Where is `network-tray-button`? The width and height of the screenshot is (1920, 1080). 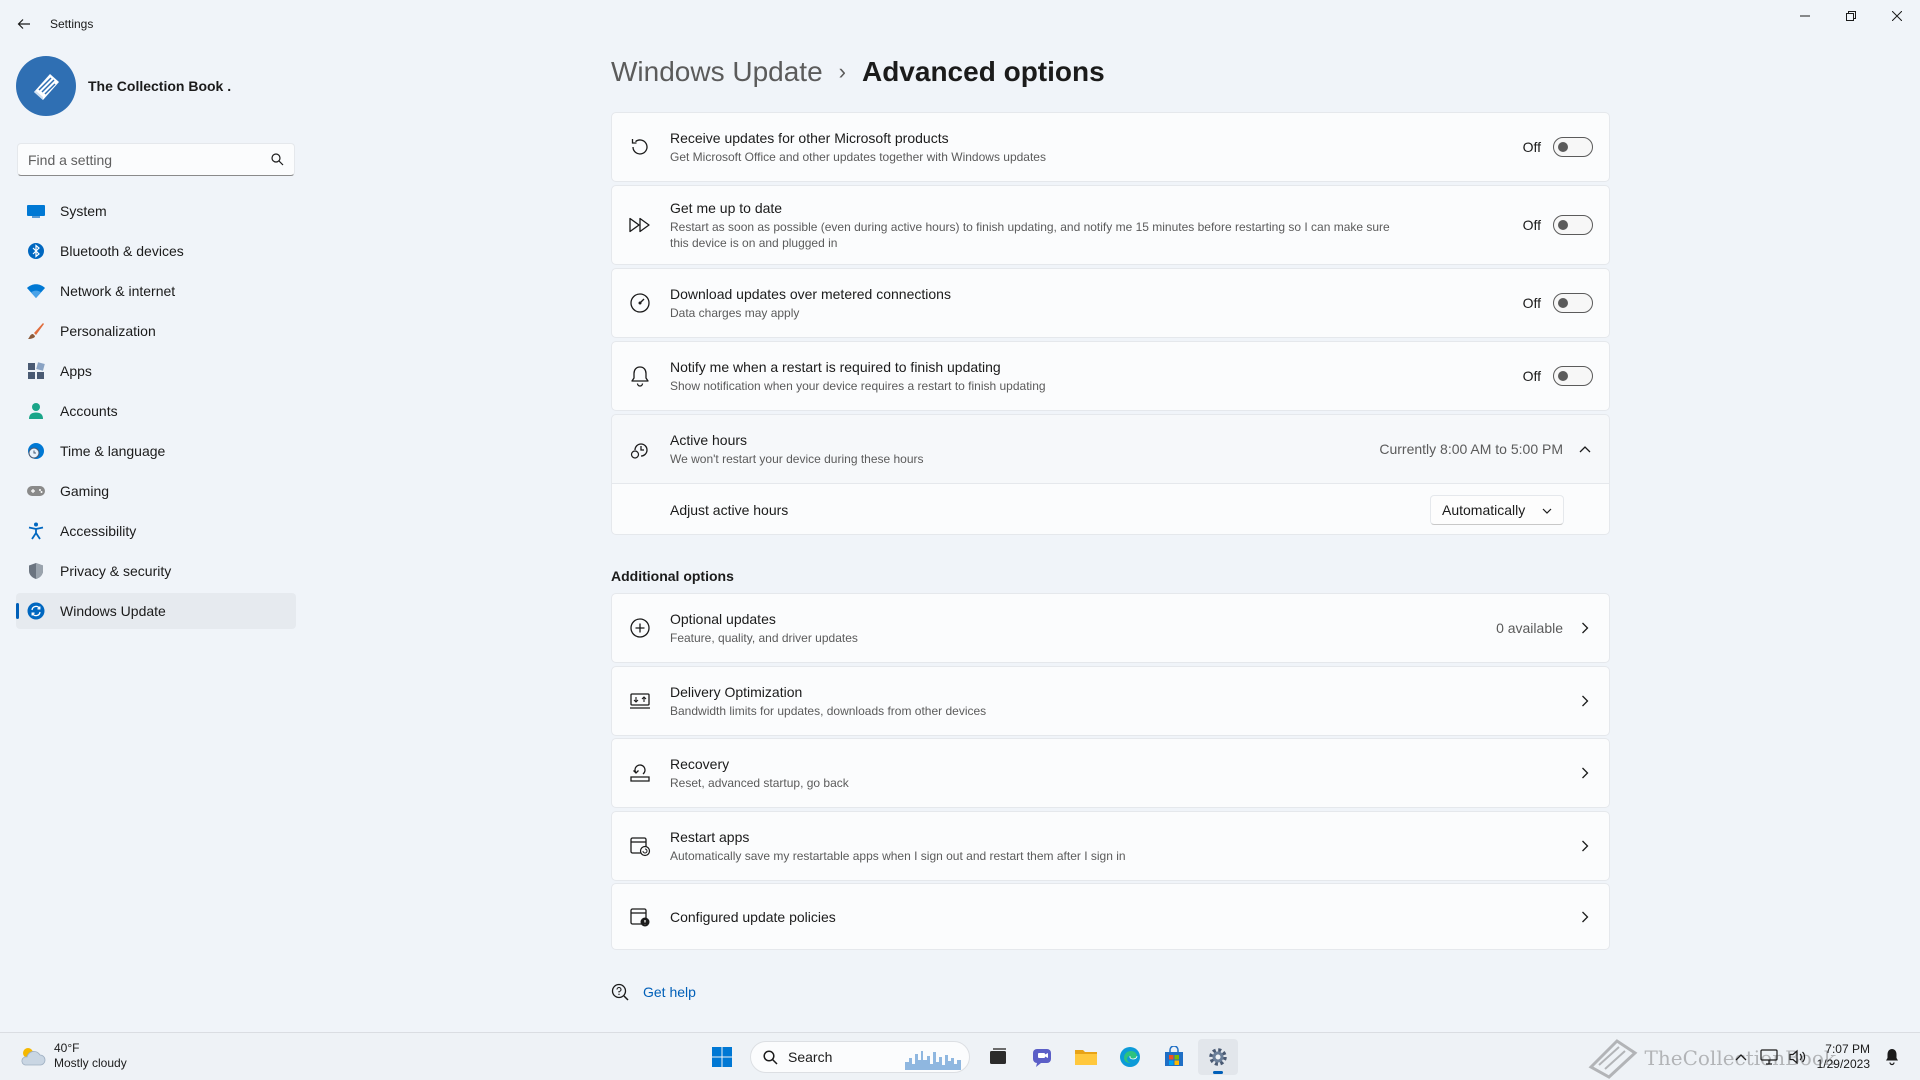 network-tray-button is located at coordinates (1769, 1057).